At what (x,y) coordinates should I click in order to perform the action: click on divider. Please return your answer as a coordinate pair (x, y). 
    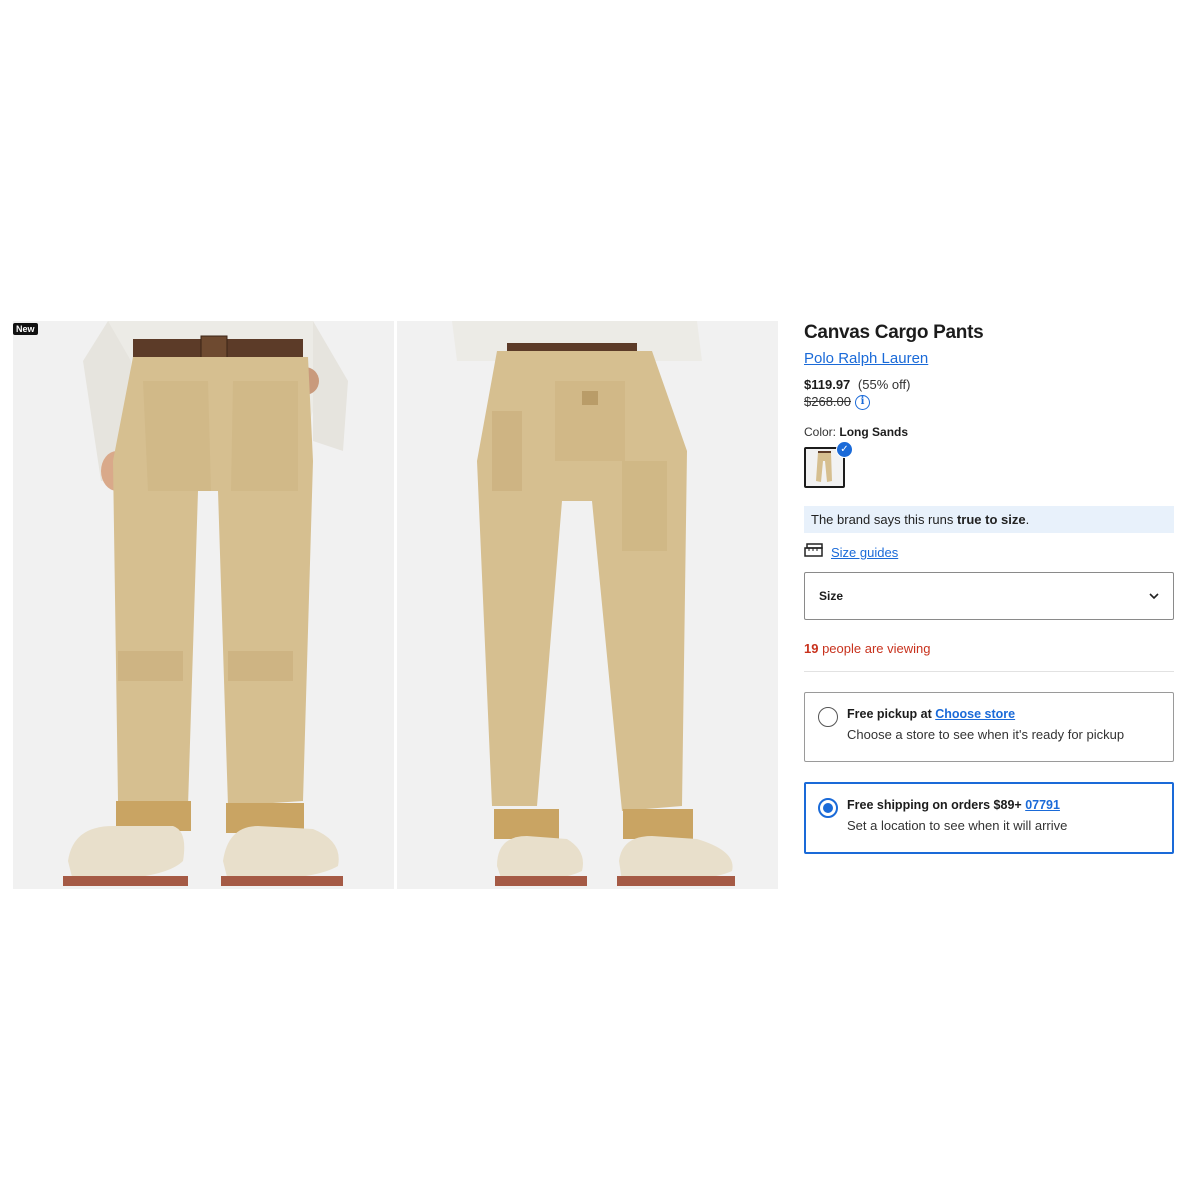
    Looking at the image, I should click on (989, 671).